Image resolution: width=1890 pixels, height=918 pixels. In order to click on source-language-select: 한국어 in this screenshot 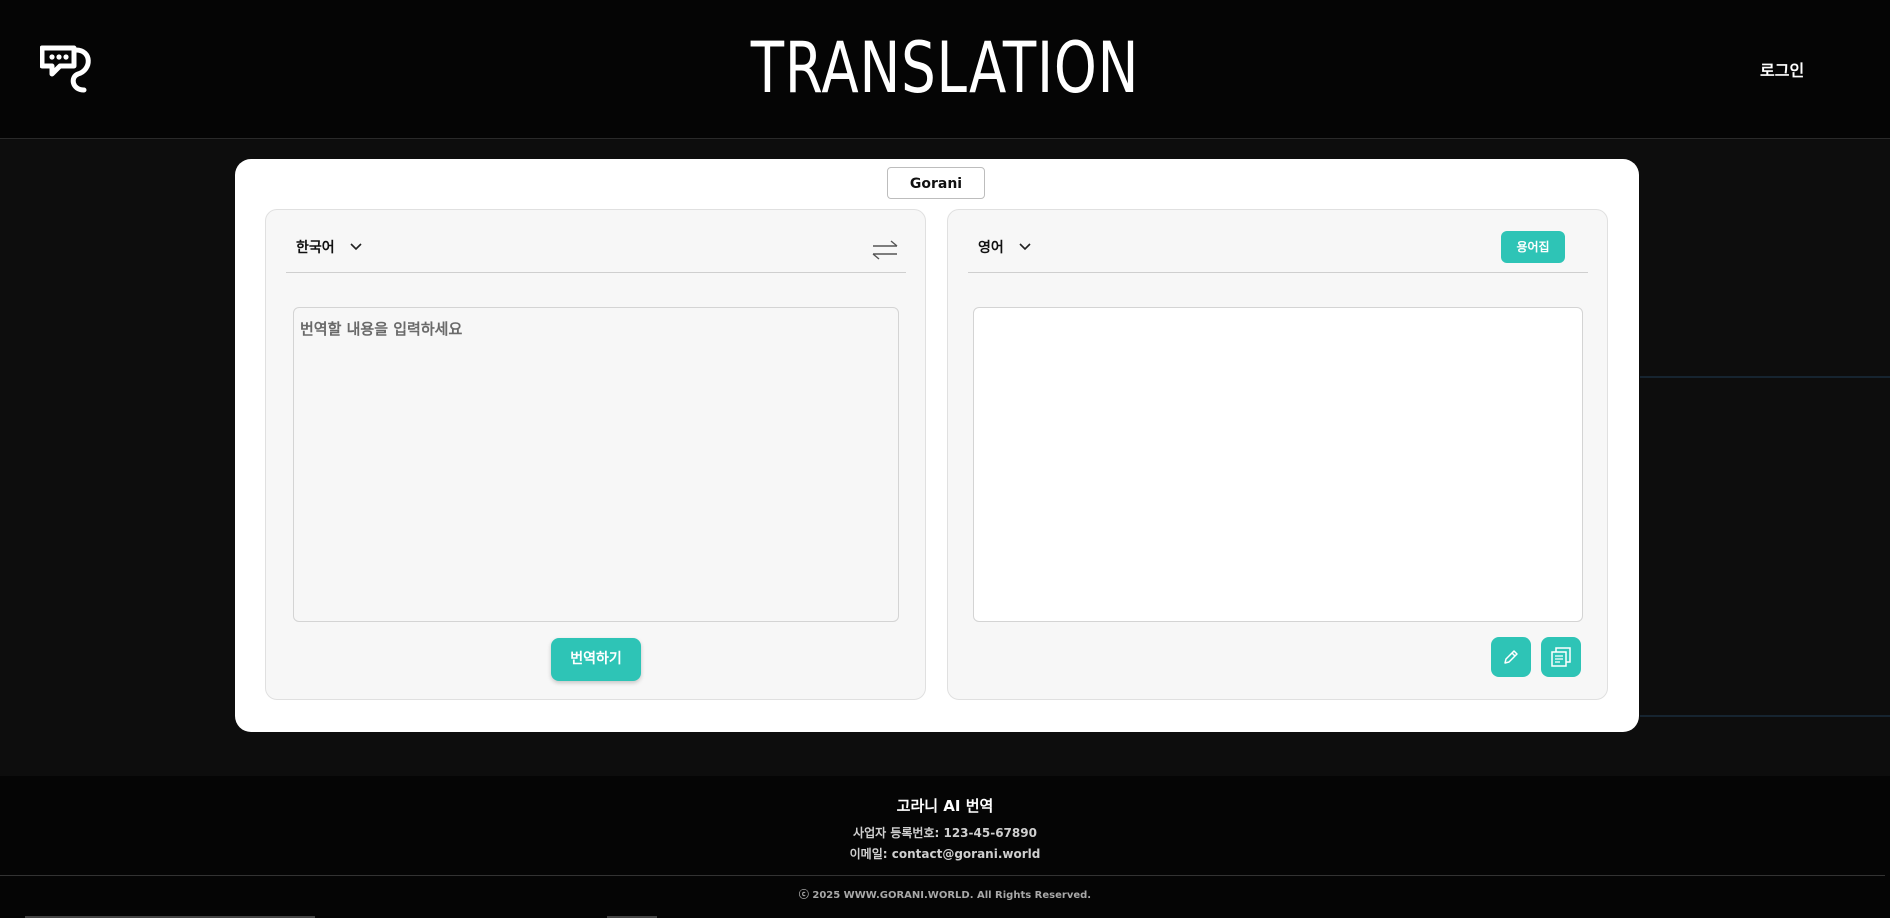, I will do `click(329, 247)`.